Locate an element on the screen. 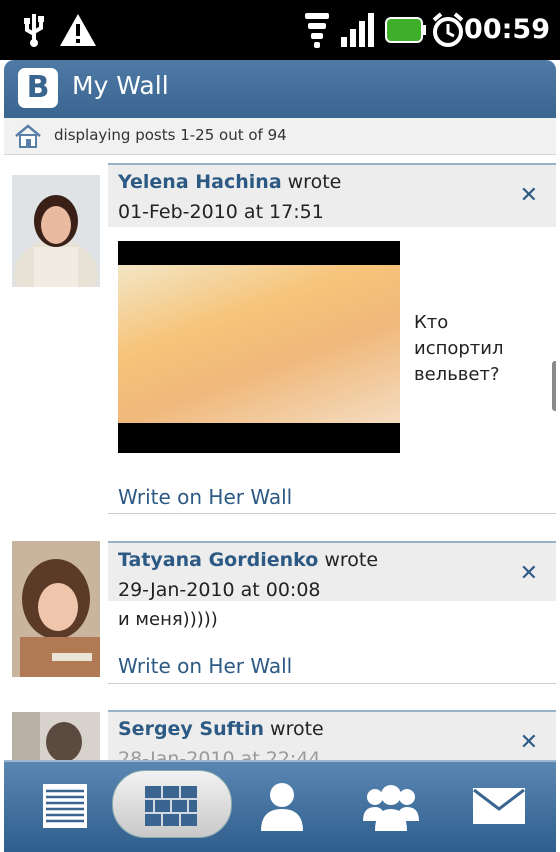 The image size is (560, 852). friends-icon is located at coordinates (391, 806).